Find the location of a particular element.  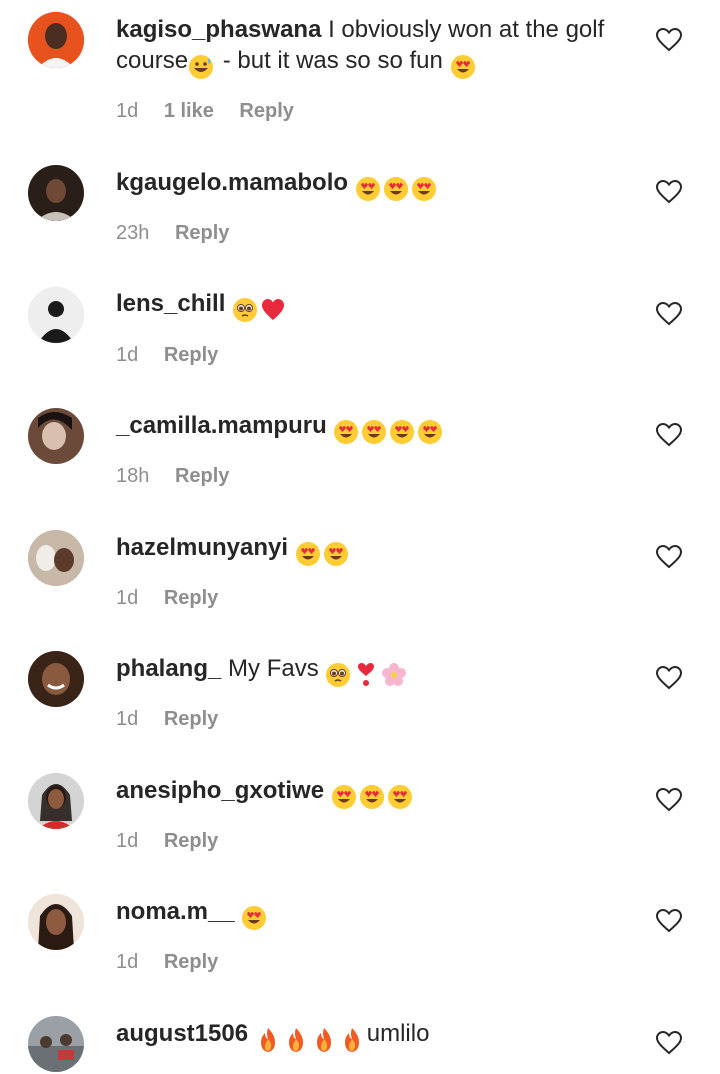

comment-text: anesipho_gxotiwe is located at coordinates (371, 793).